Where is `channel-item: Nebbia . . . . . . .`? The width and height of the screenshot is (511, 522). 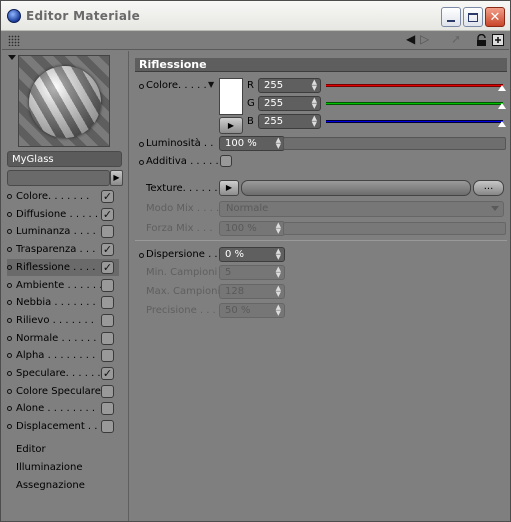 channel-item: Nebbia . . . . . . . is located at coordinates (63, 302).